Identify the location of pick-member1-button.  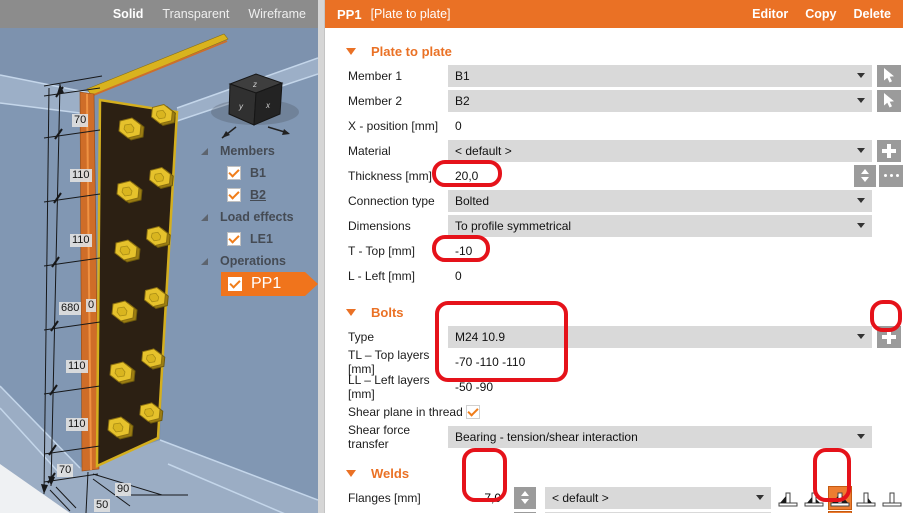
(889, 75).